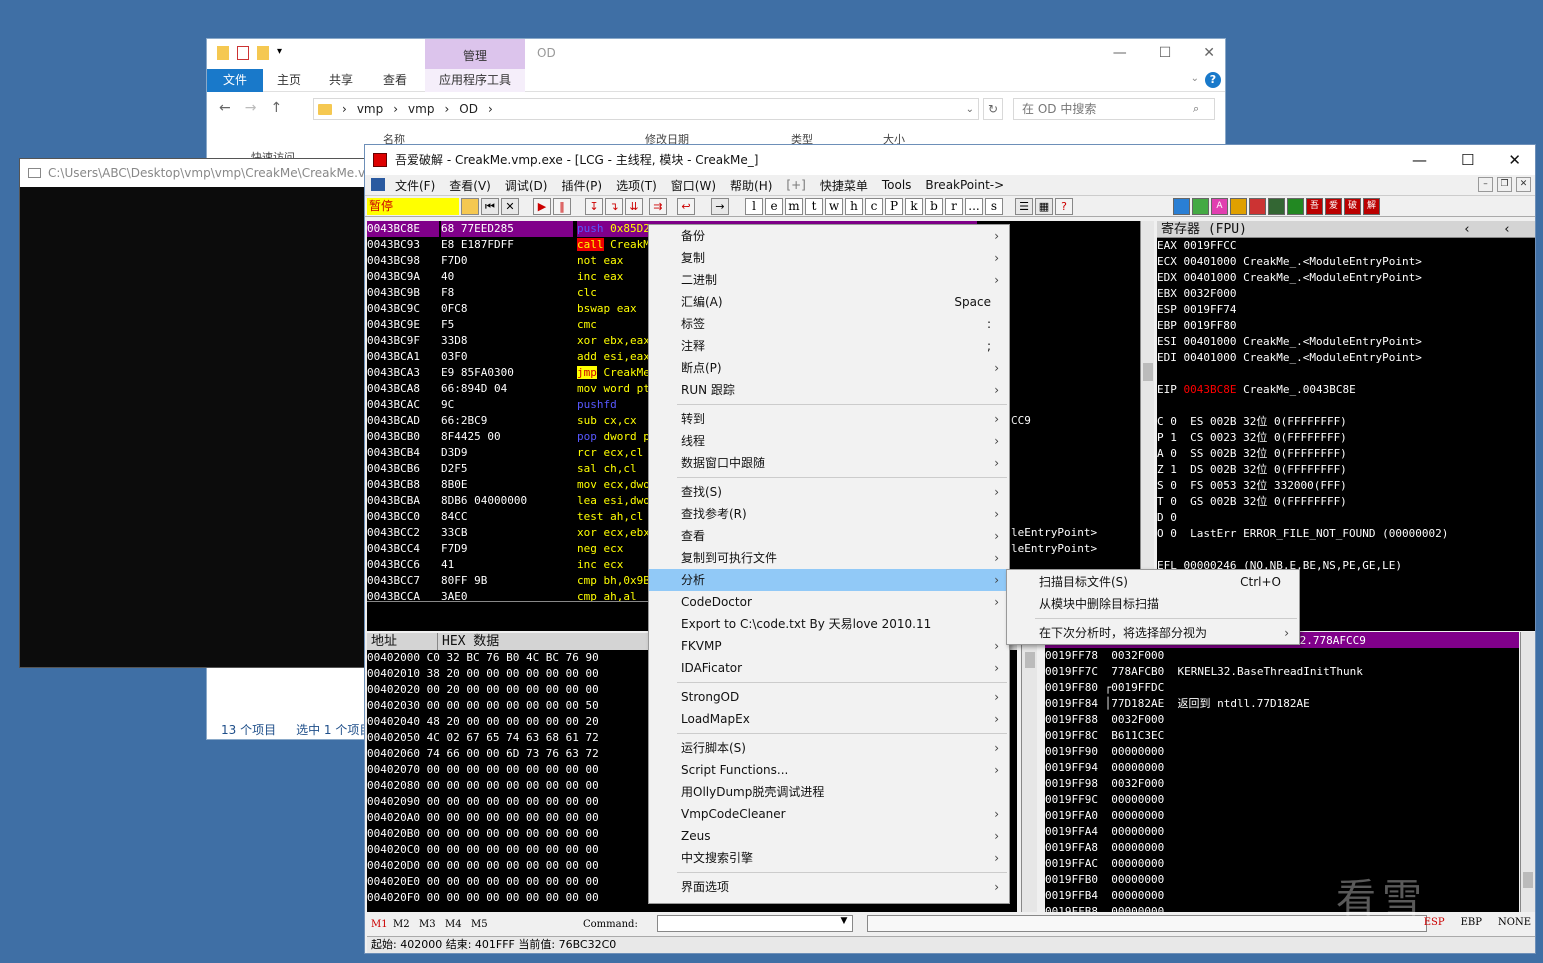 This screenshot has width=1543, height=963. Describe the element at coordinates (458, 924) in the screenshot. I see `m4-button: M4` at that location.